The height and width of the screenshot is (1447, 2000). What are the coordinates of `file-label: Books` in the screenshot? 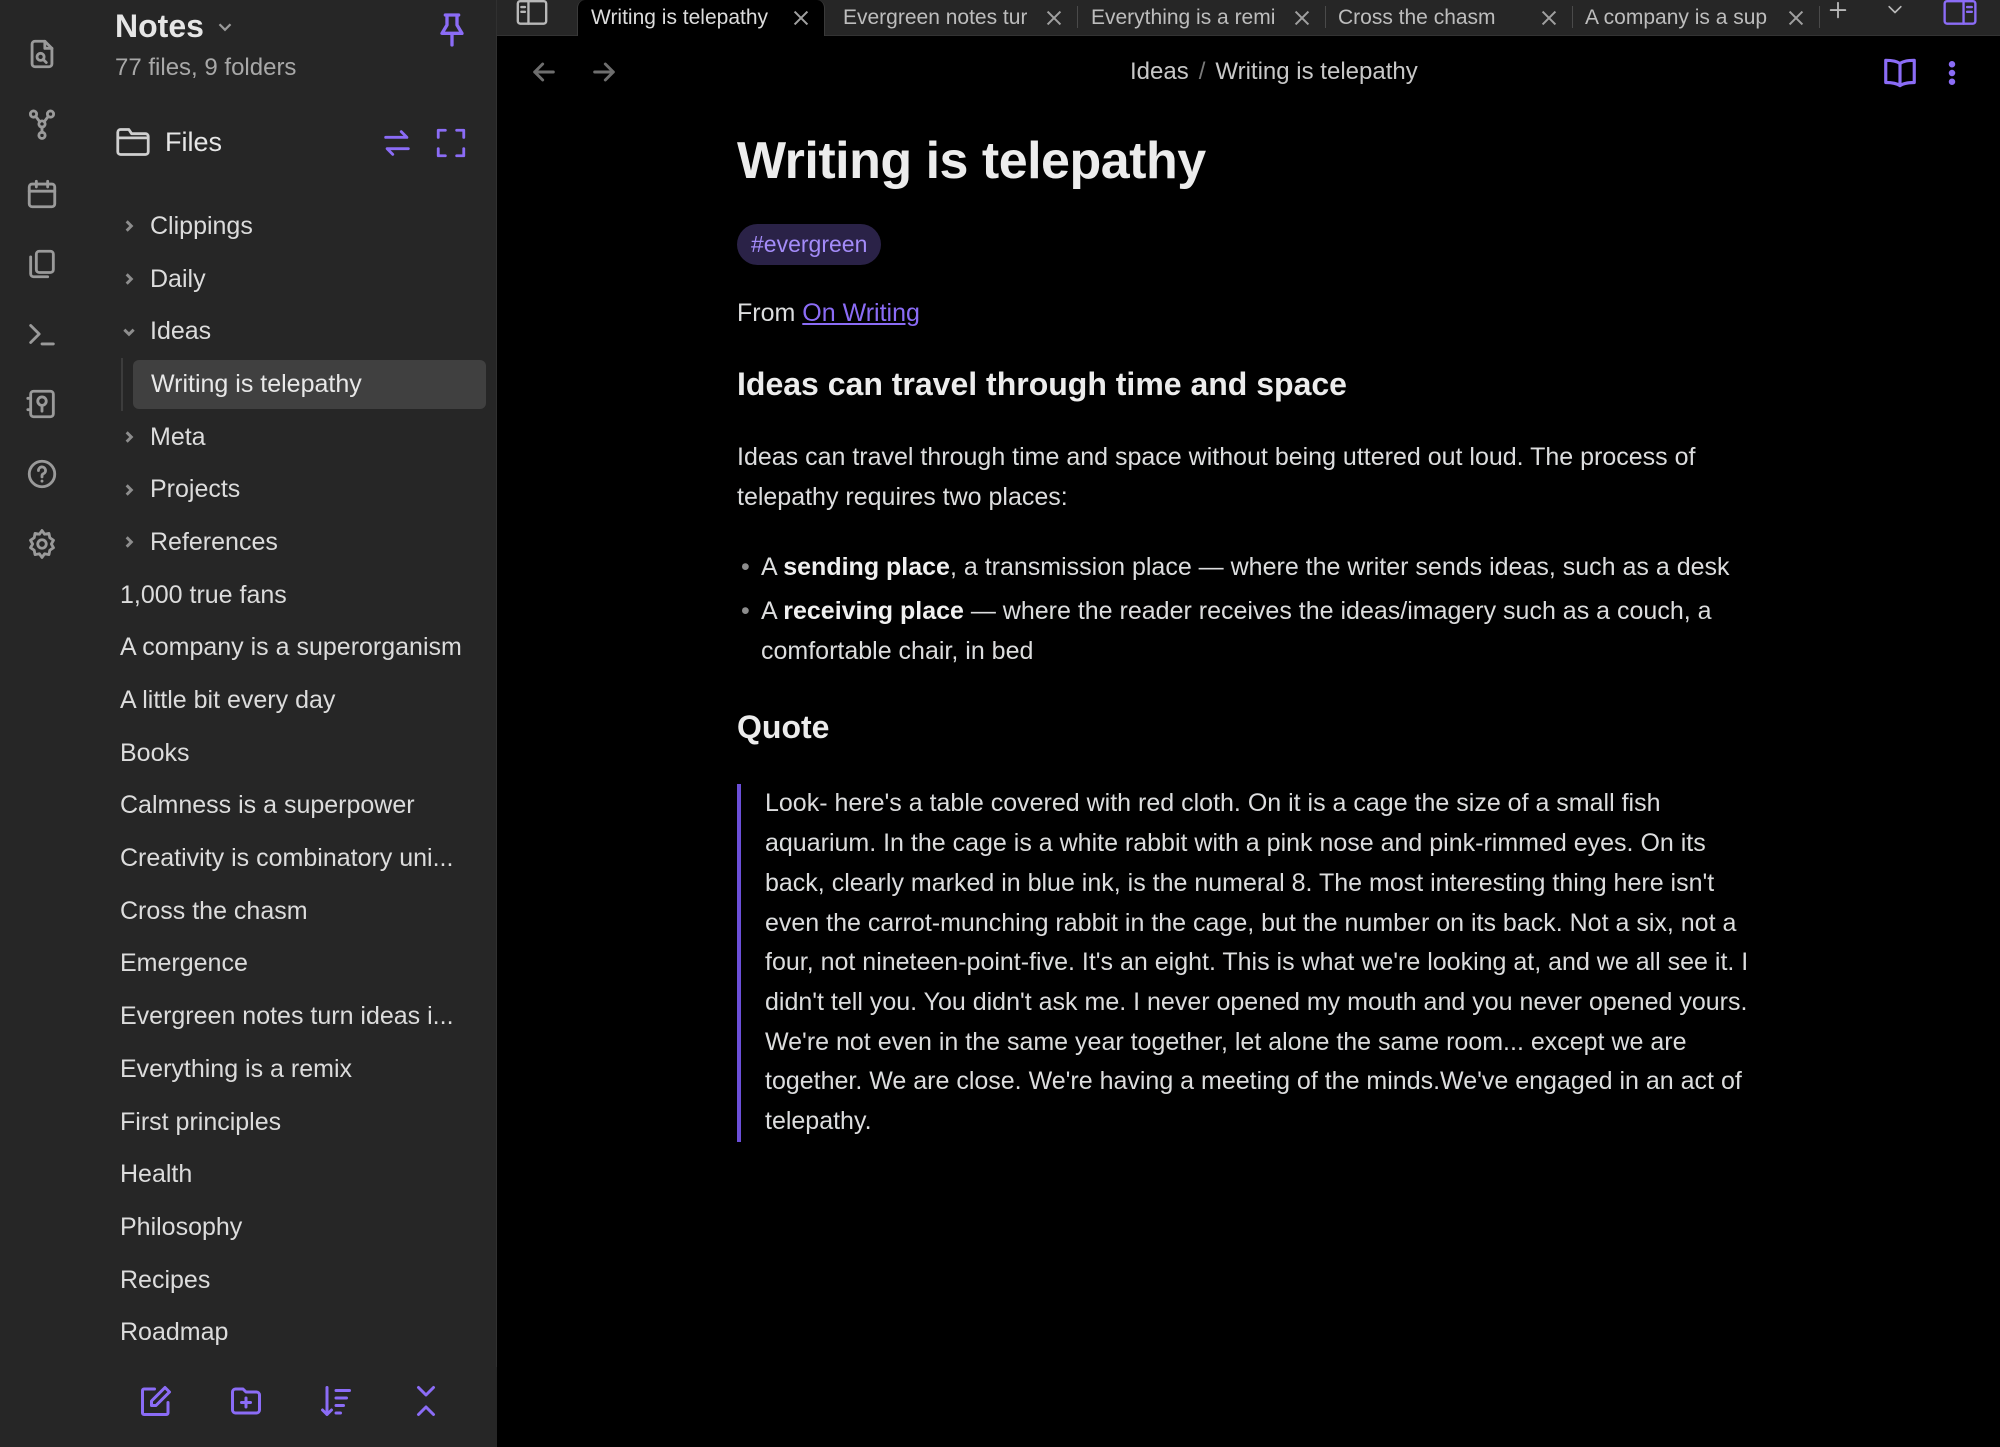 It's located at (155, 752).